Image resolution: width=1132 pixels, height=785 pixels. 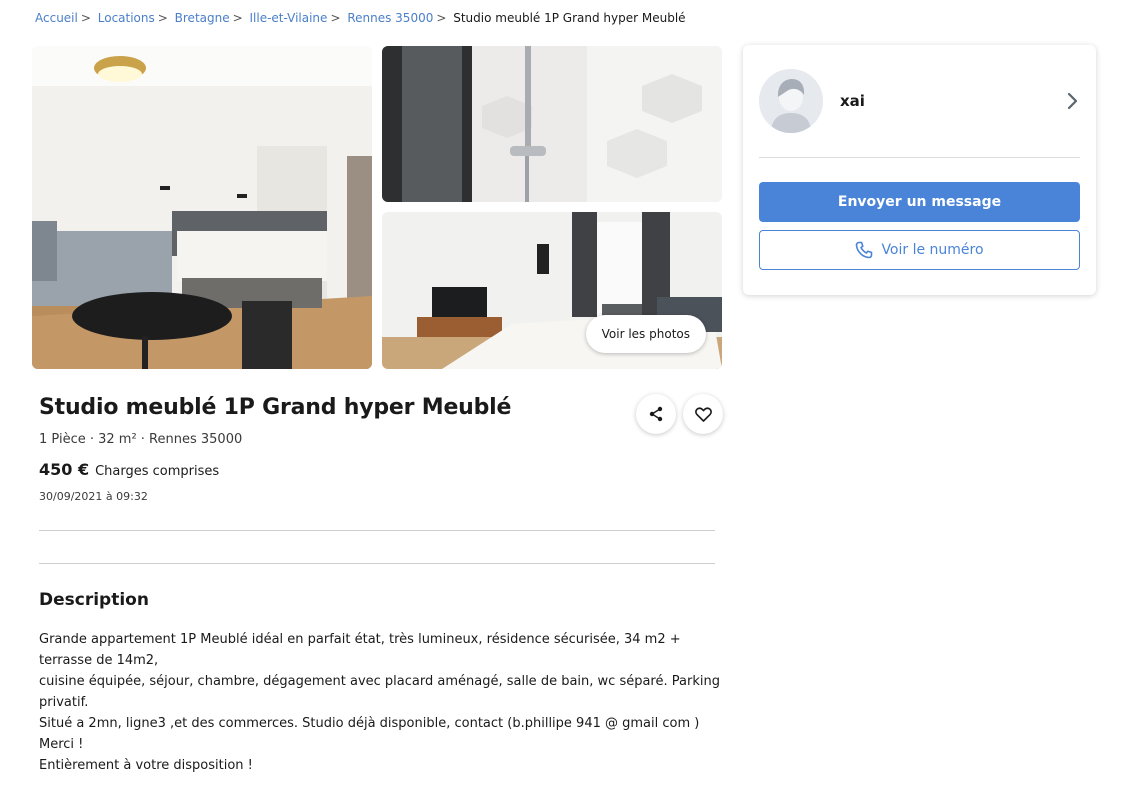 I want to click on ad-attributes: 1 Pièce · 32 m² · Rennes 35000, so click(x=141, y=439).